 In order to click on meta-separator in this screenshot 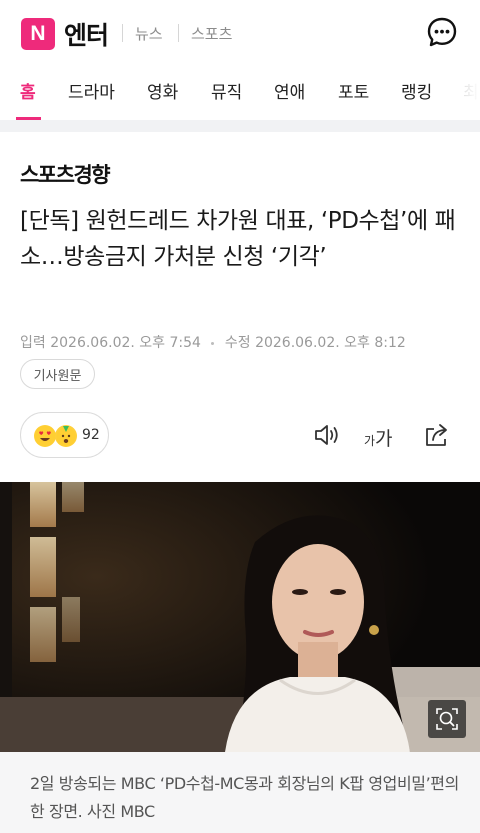, I will do `click(213, 343)`.